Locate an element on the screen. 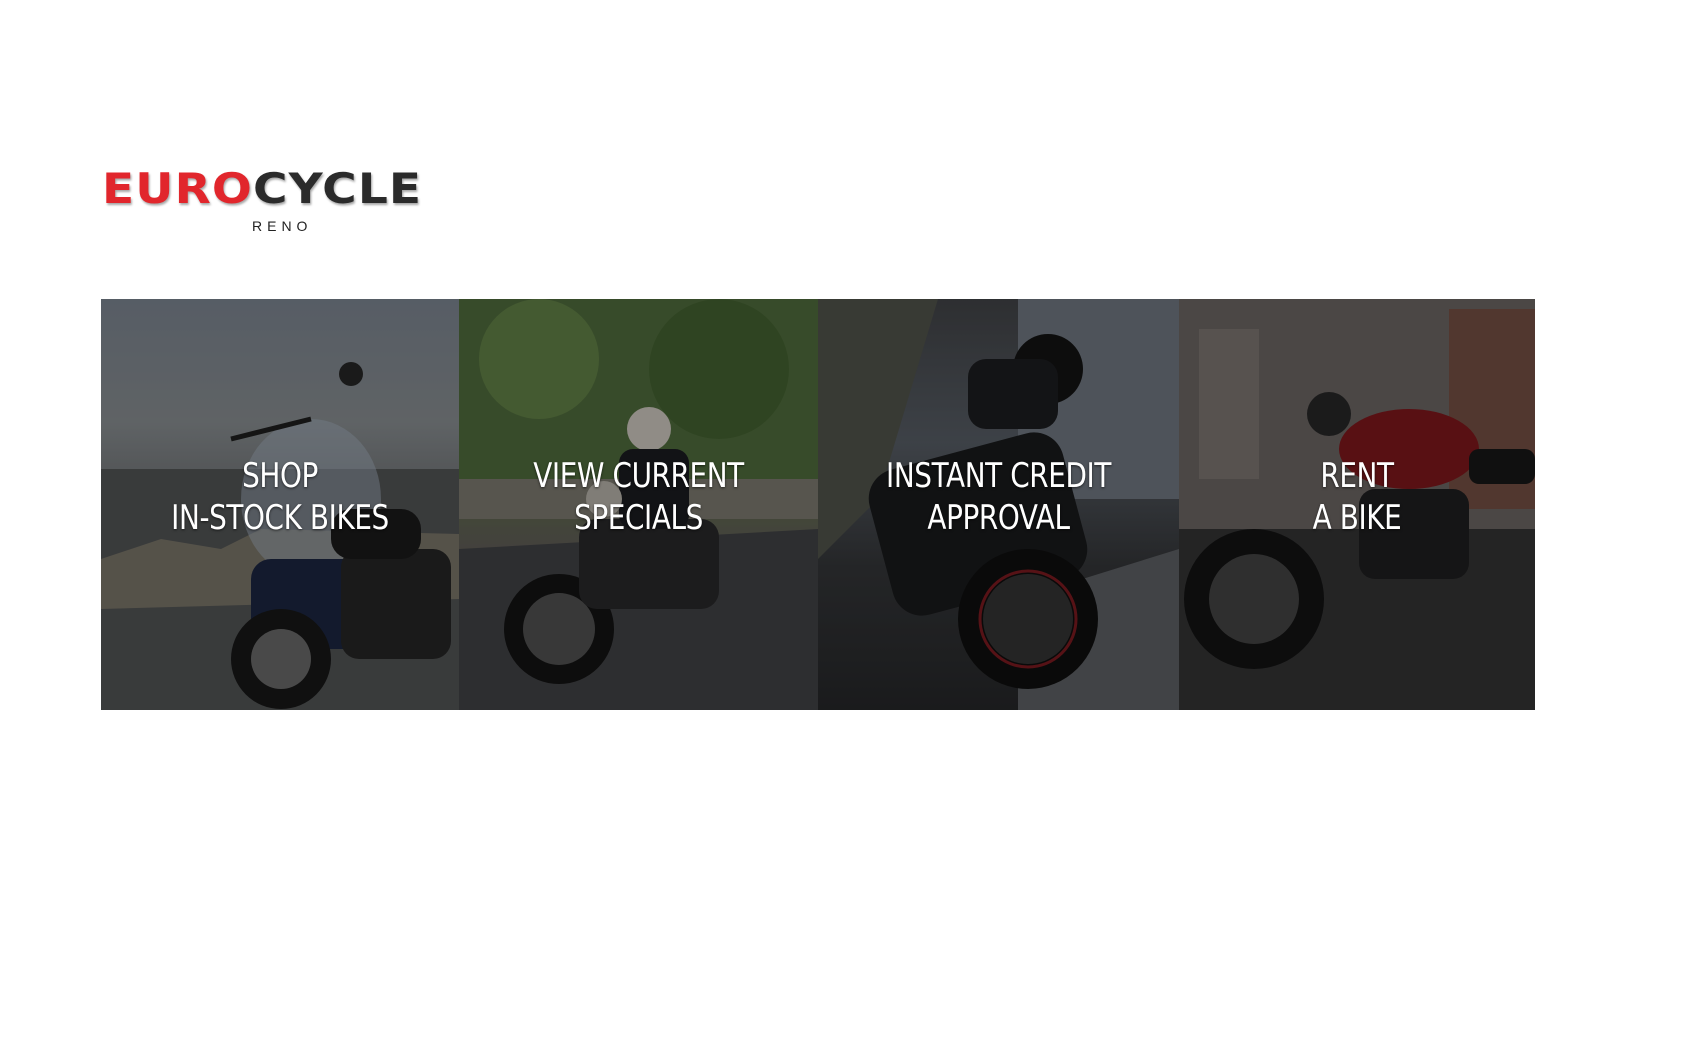  tile-label-line2: SPECIALS is located at coordinates (638, 518).